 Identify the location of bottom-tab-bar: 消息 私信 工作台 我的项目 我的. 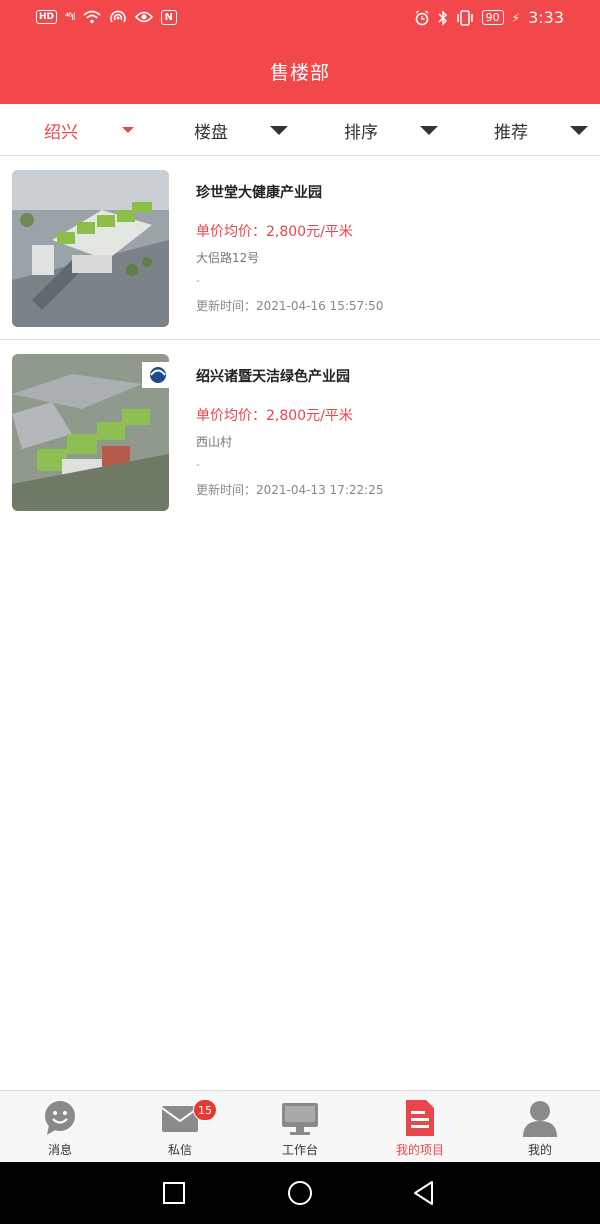
(300, 1126).